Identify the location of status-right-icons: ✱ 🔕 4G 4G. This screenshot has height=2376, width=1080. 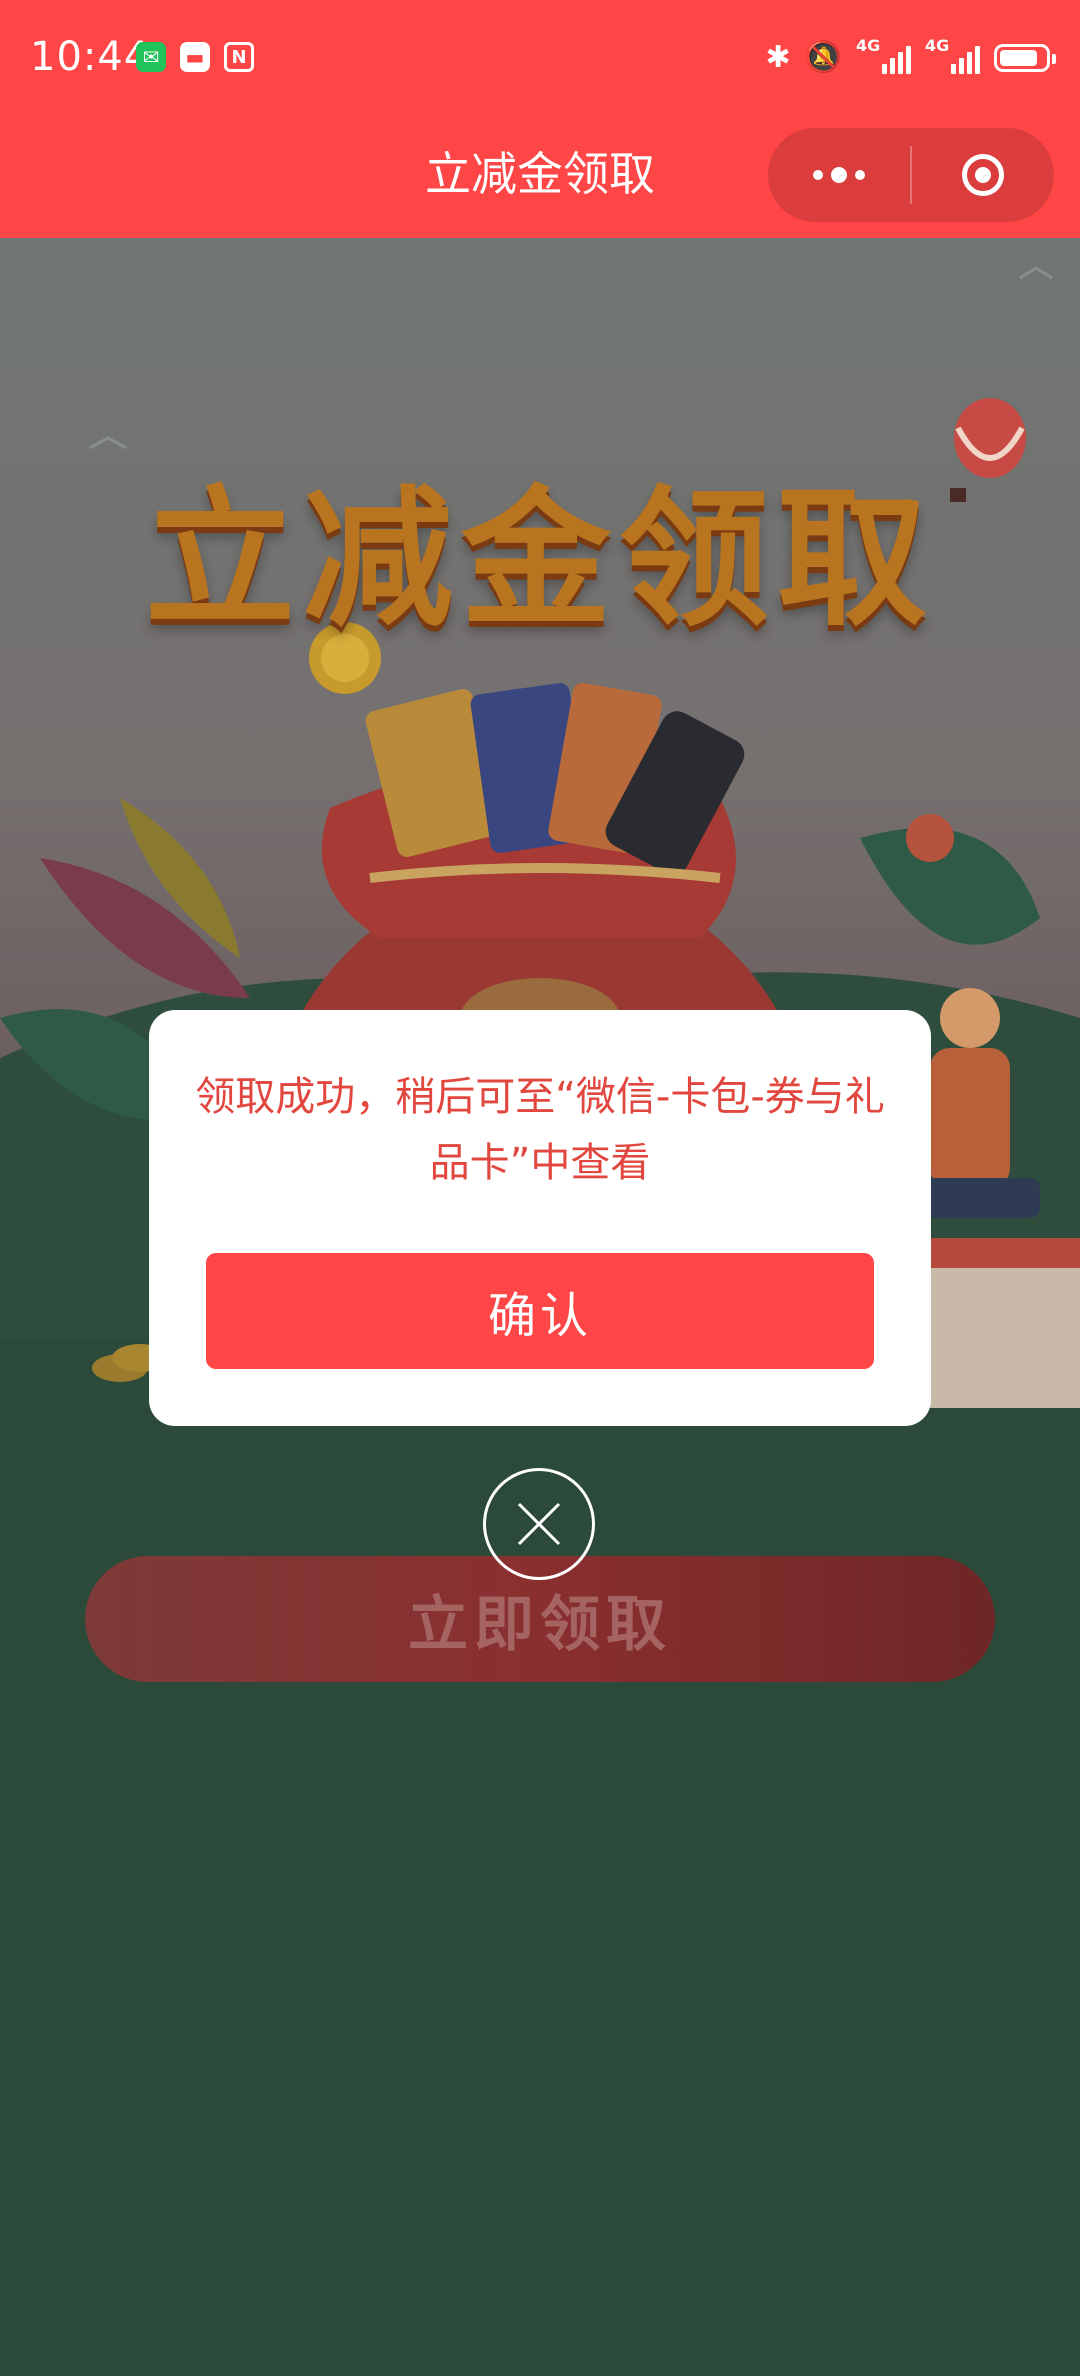
(910, 57).